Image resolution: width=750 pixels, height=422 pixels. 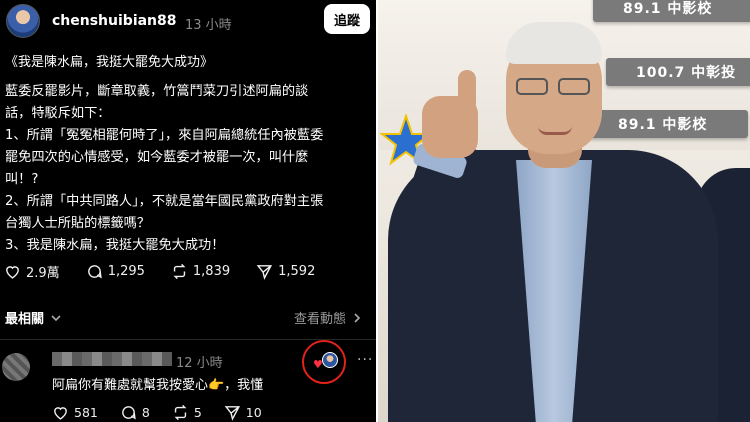 What do you see at coordinates (58, 113) in the screenshot?
I see `post-body-line: 話，特駁斥如下：` at bounding box center [58, 113].